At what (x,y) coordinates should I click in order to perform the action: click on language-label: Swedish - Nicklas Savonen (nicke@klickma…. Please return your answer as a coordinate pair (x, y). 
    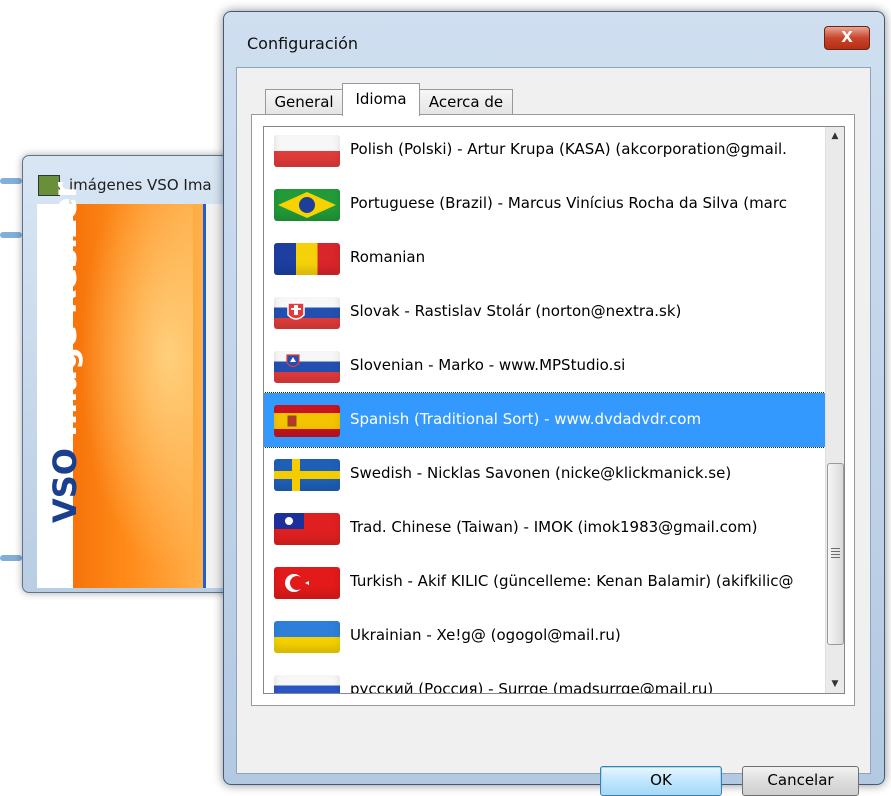
    Looking at the image, I should click on (541, 473).